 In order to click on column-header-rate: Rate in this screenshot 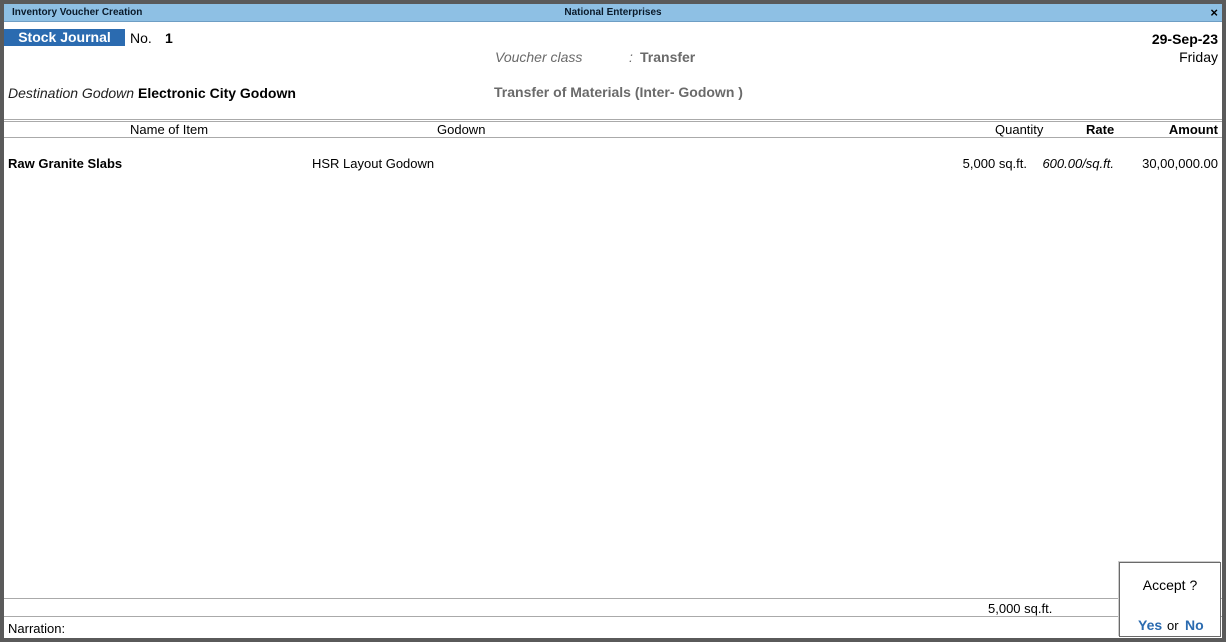, I will do `click(1100, 129)`.